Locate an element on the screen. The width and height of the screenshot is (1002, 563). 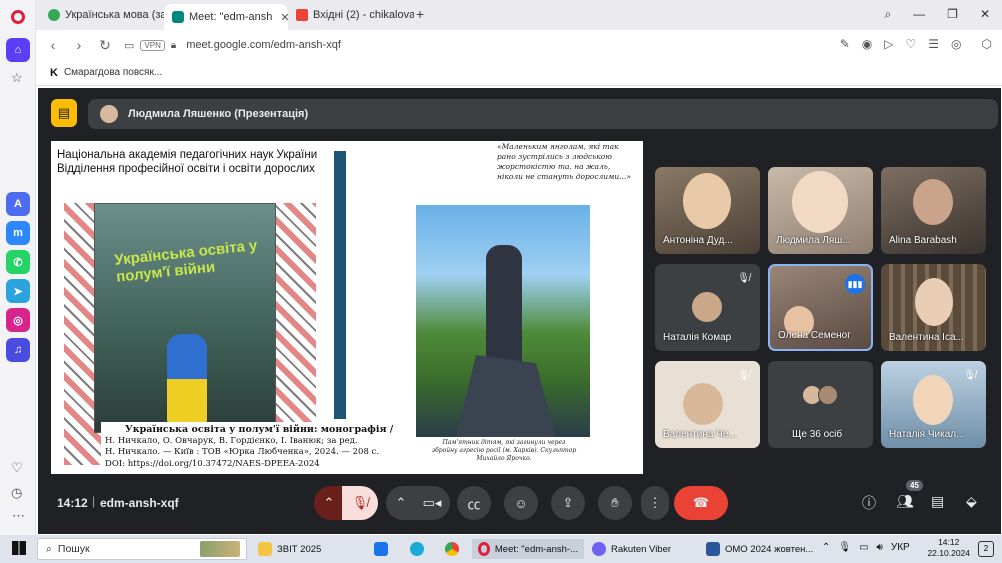
raise-hand-button: ✋︎ is located at coordinates (615, 503).